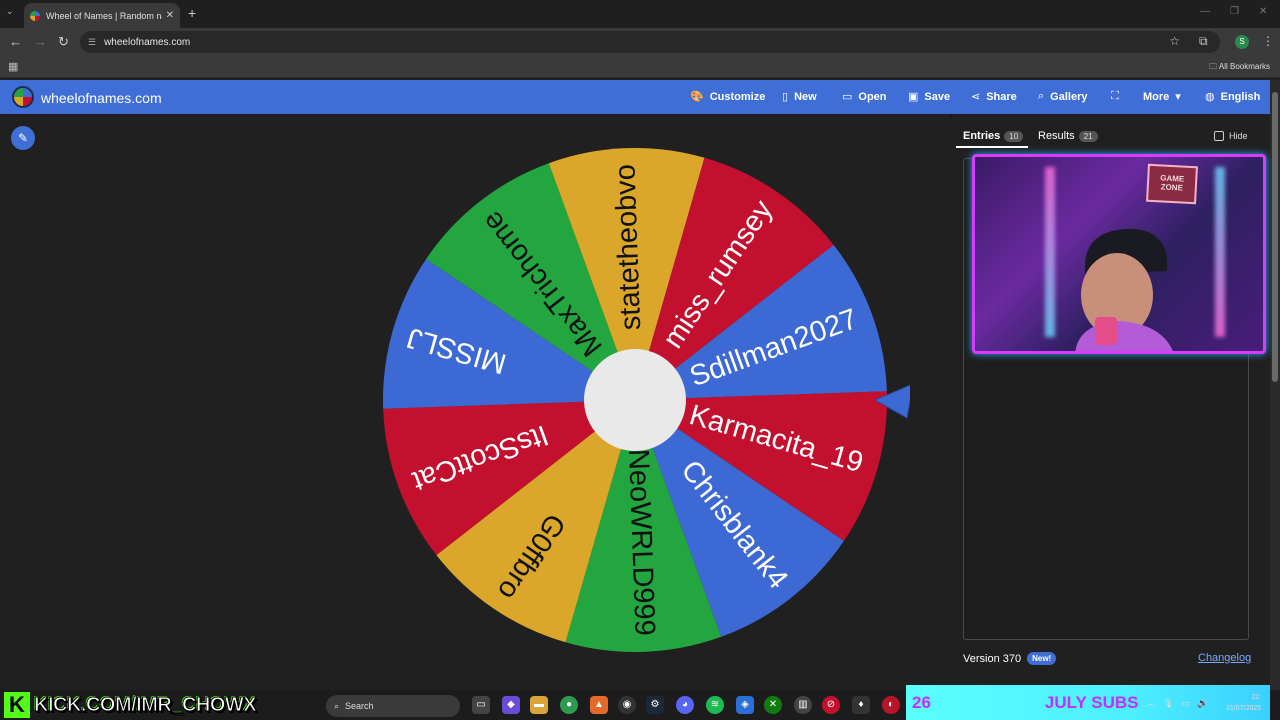 The height and width of the screenshot is (720, 1280). I want to click on address-bar-row: ← → ↻ ☰ wheelofnames.com ☆, so click(640, 42).